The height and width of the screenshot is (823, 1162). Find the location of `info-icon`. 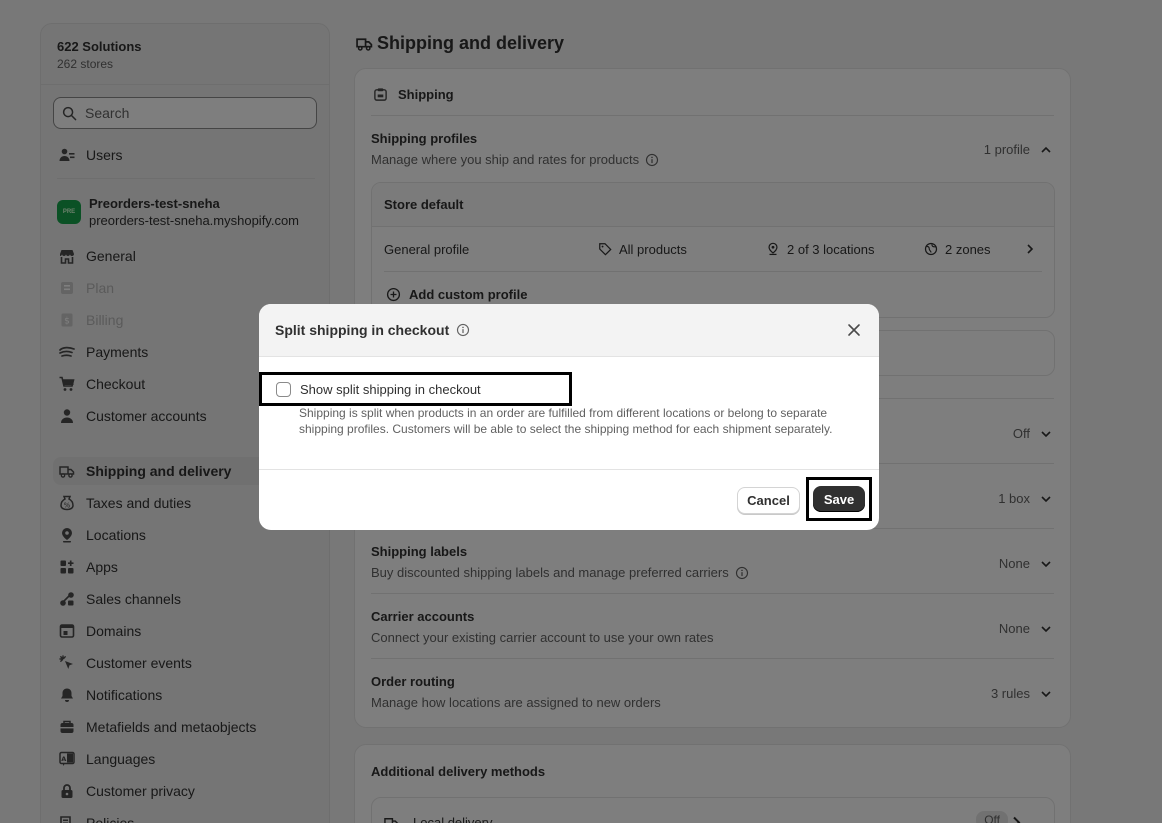

info-icon is located at coordinates (463, 330).